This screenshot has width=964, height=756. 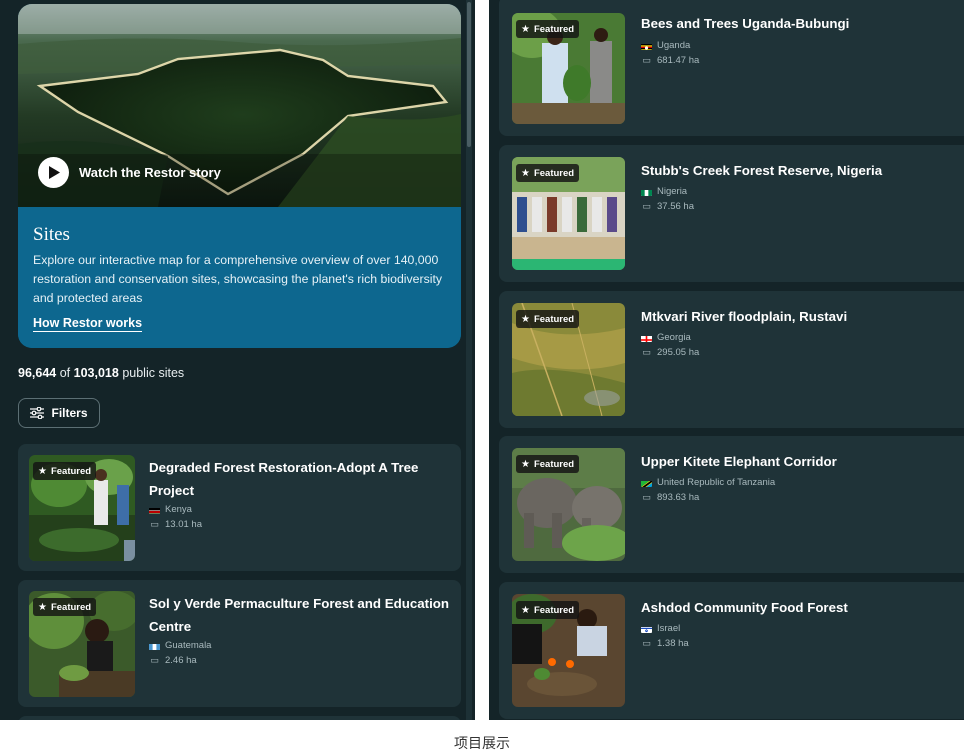 I want to click on scrollbar, so click(x=469, y=360).